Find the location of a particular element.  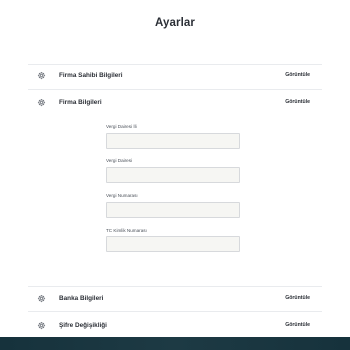

section-label: Şifre Değişikliği is located at coordinates (83, 325).